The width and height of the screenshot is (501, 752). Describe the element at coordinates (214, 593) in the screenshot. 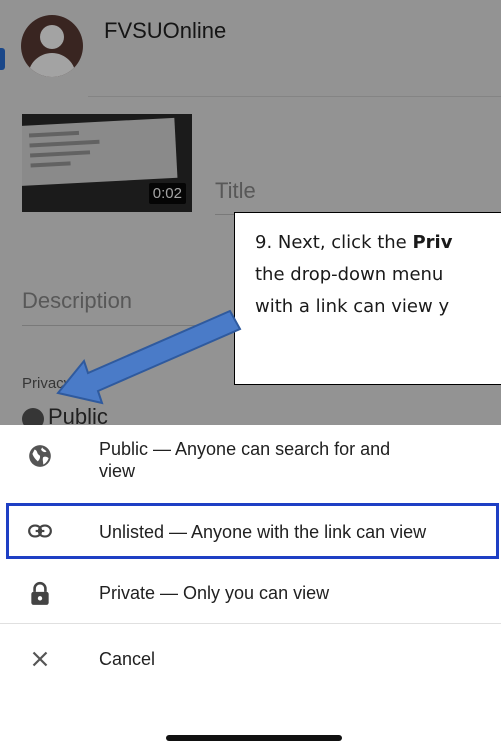

I see `privacy-option-private-label: Private — Only you can view` at that location.